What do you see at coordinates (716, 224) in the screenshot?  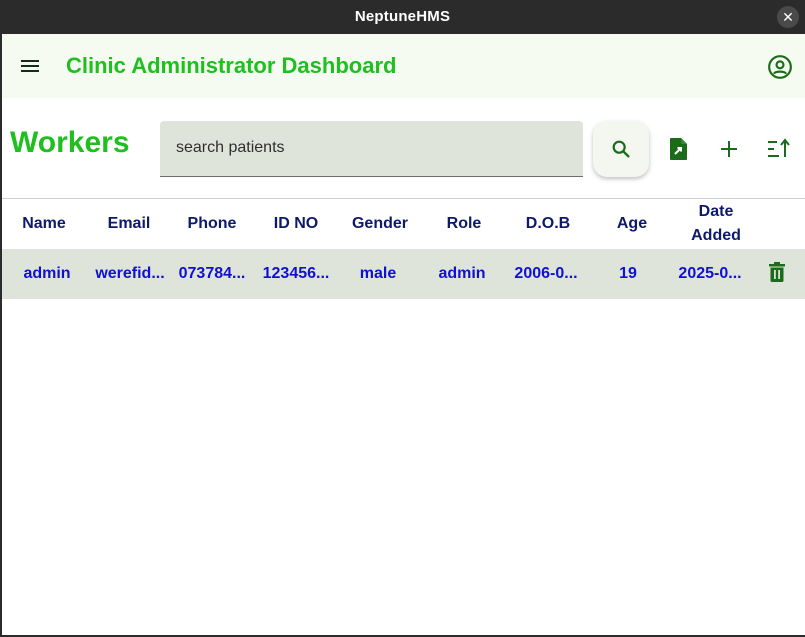 I see `column-header-date-added: Date Added` at bounding box center [716, 224].